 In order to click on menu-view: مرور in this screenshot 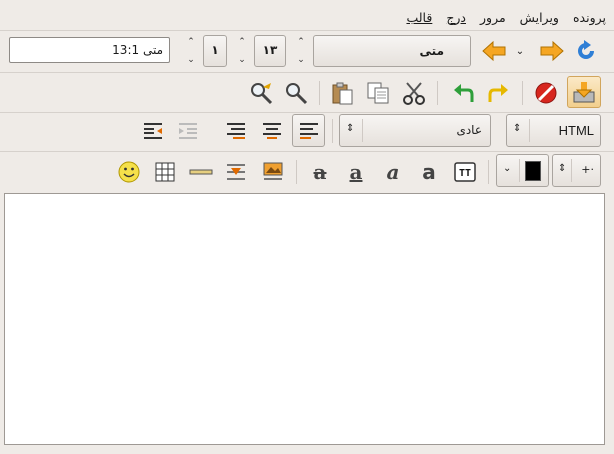, I will do `click(493, 17)`.